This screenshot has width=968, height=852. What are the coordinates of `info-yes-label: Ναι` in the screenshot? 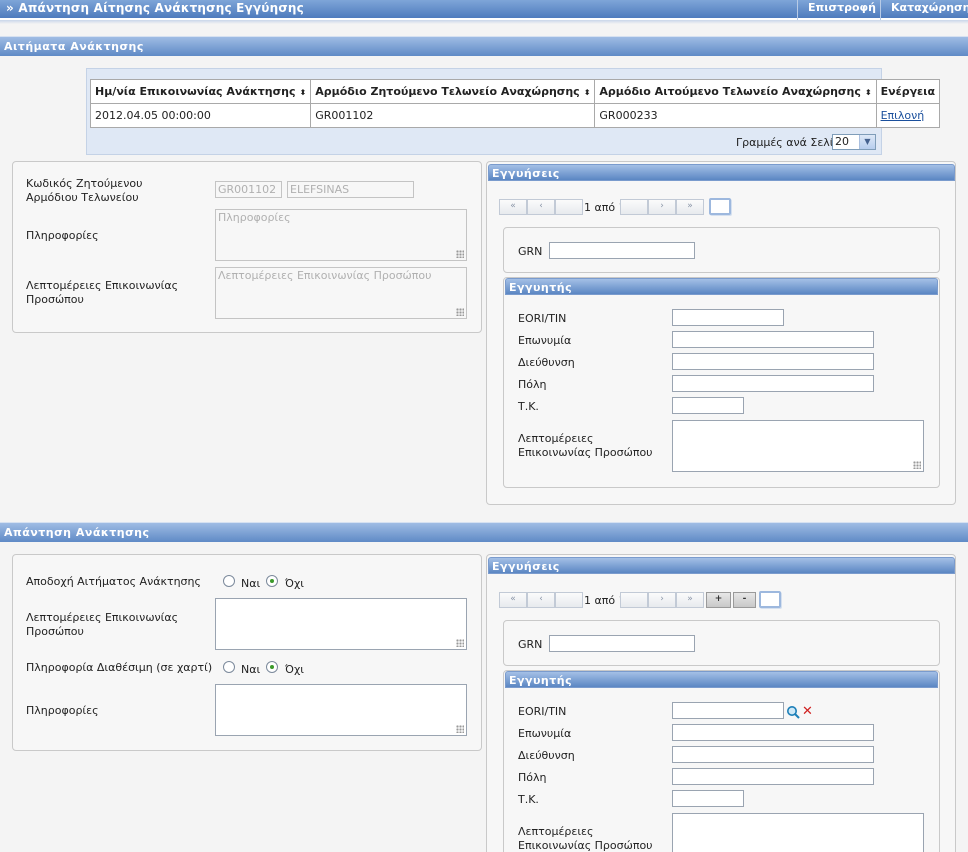 It's located at (251, 669).